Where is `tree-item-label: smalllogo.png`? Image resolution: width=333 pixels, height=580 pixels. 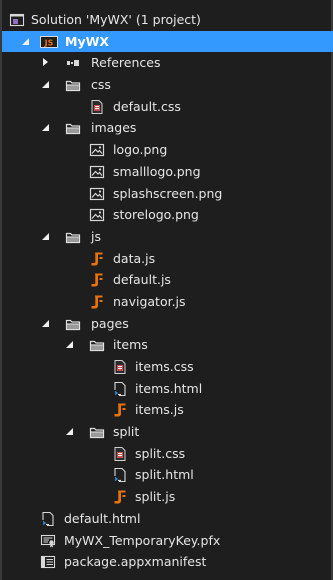 tree-item-label: smalllogo.png is located at coordinates (157, 171).